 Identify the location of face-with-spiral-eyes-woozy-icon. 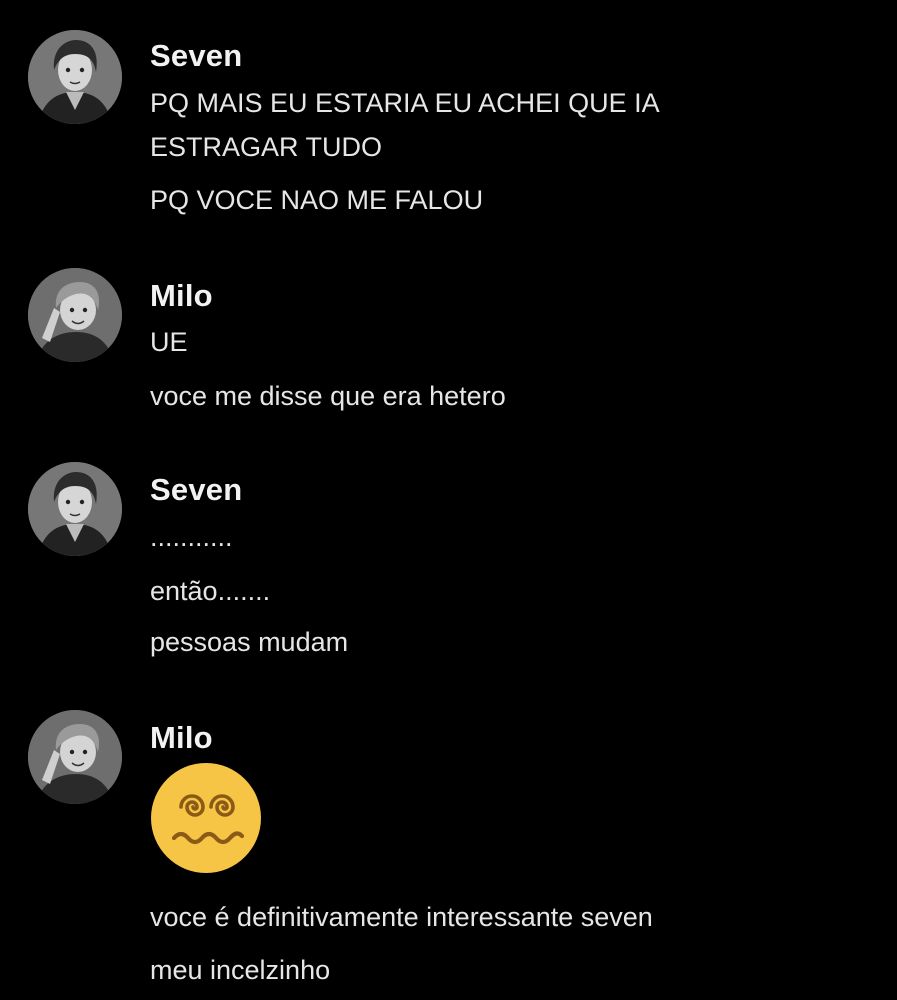
(206, 818).